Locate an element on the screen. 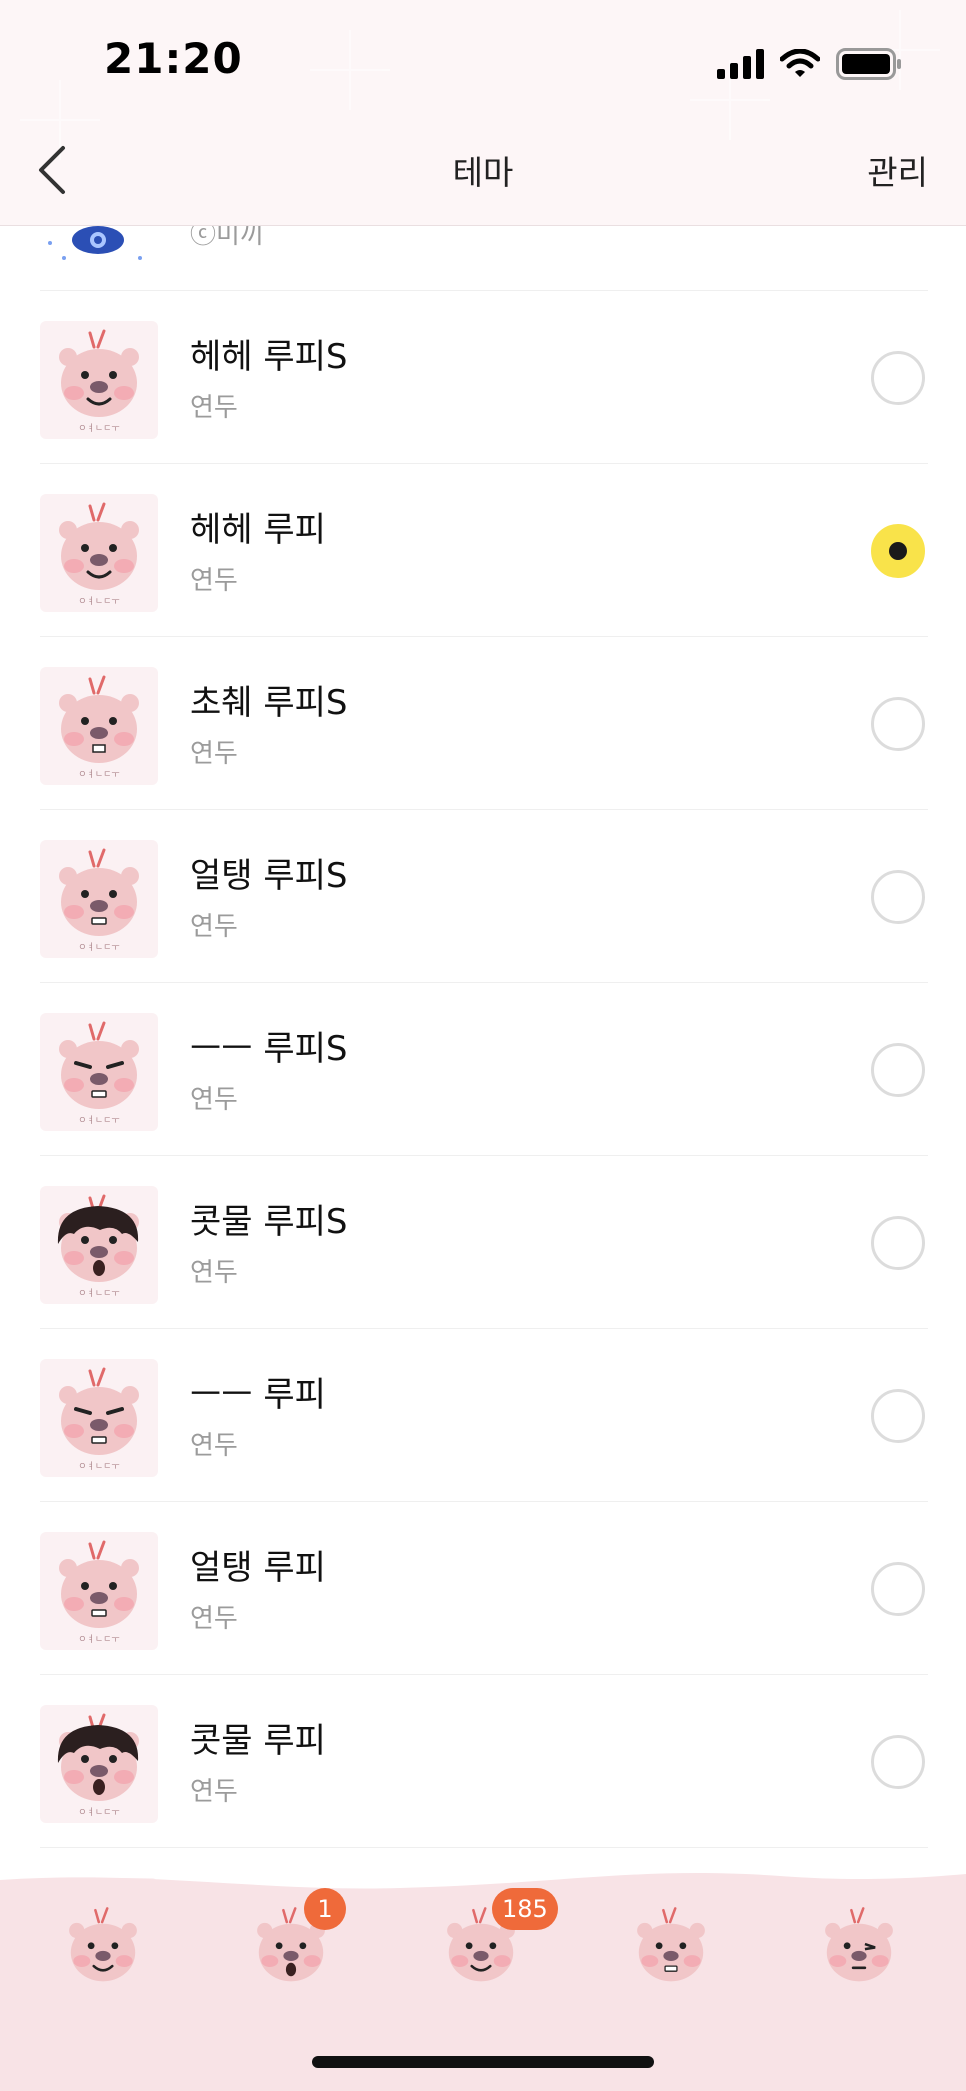  openchat-badge: 185 is located at coordinates (525, 1909).